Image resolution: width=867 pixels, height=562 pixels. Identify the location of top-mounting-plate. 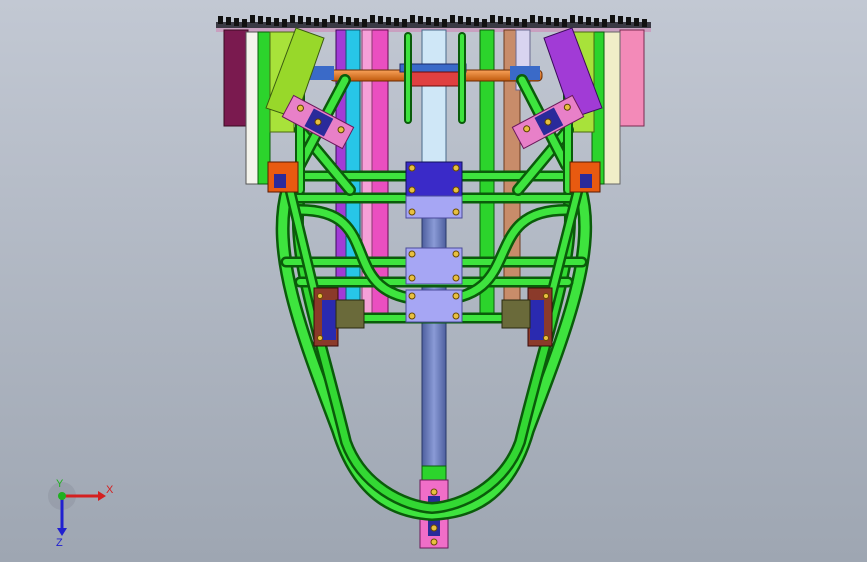
(433, 23).